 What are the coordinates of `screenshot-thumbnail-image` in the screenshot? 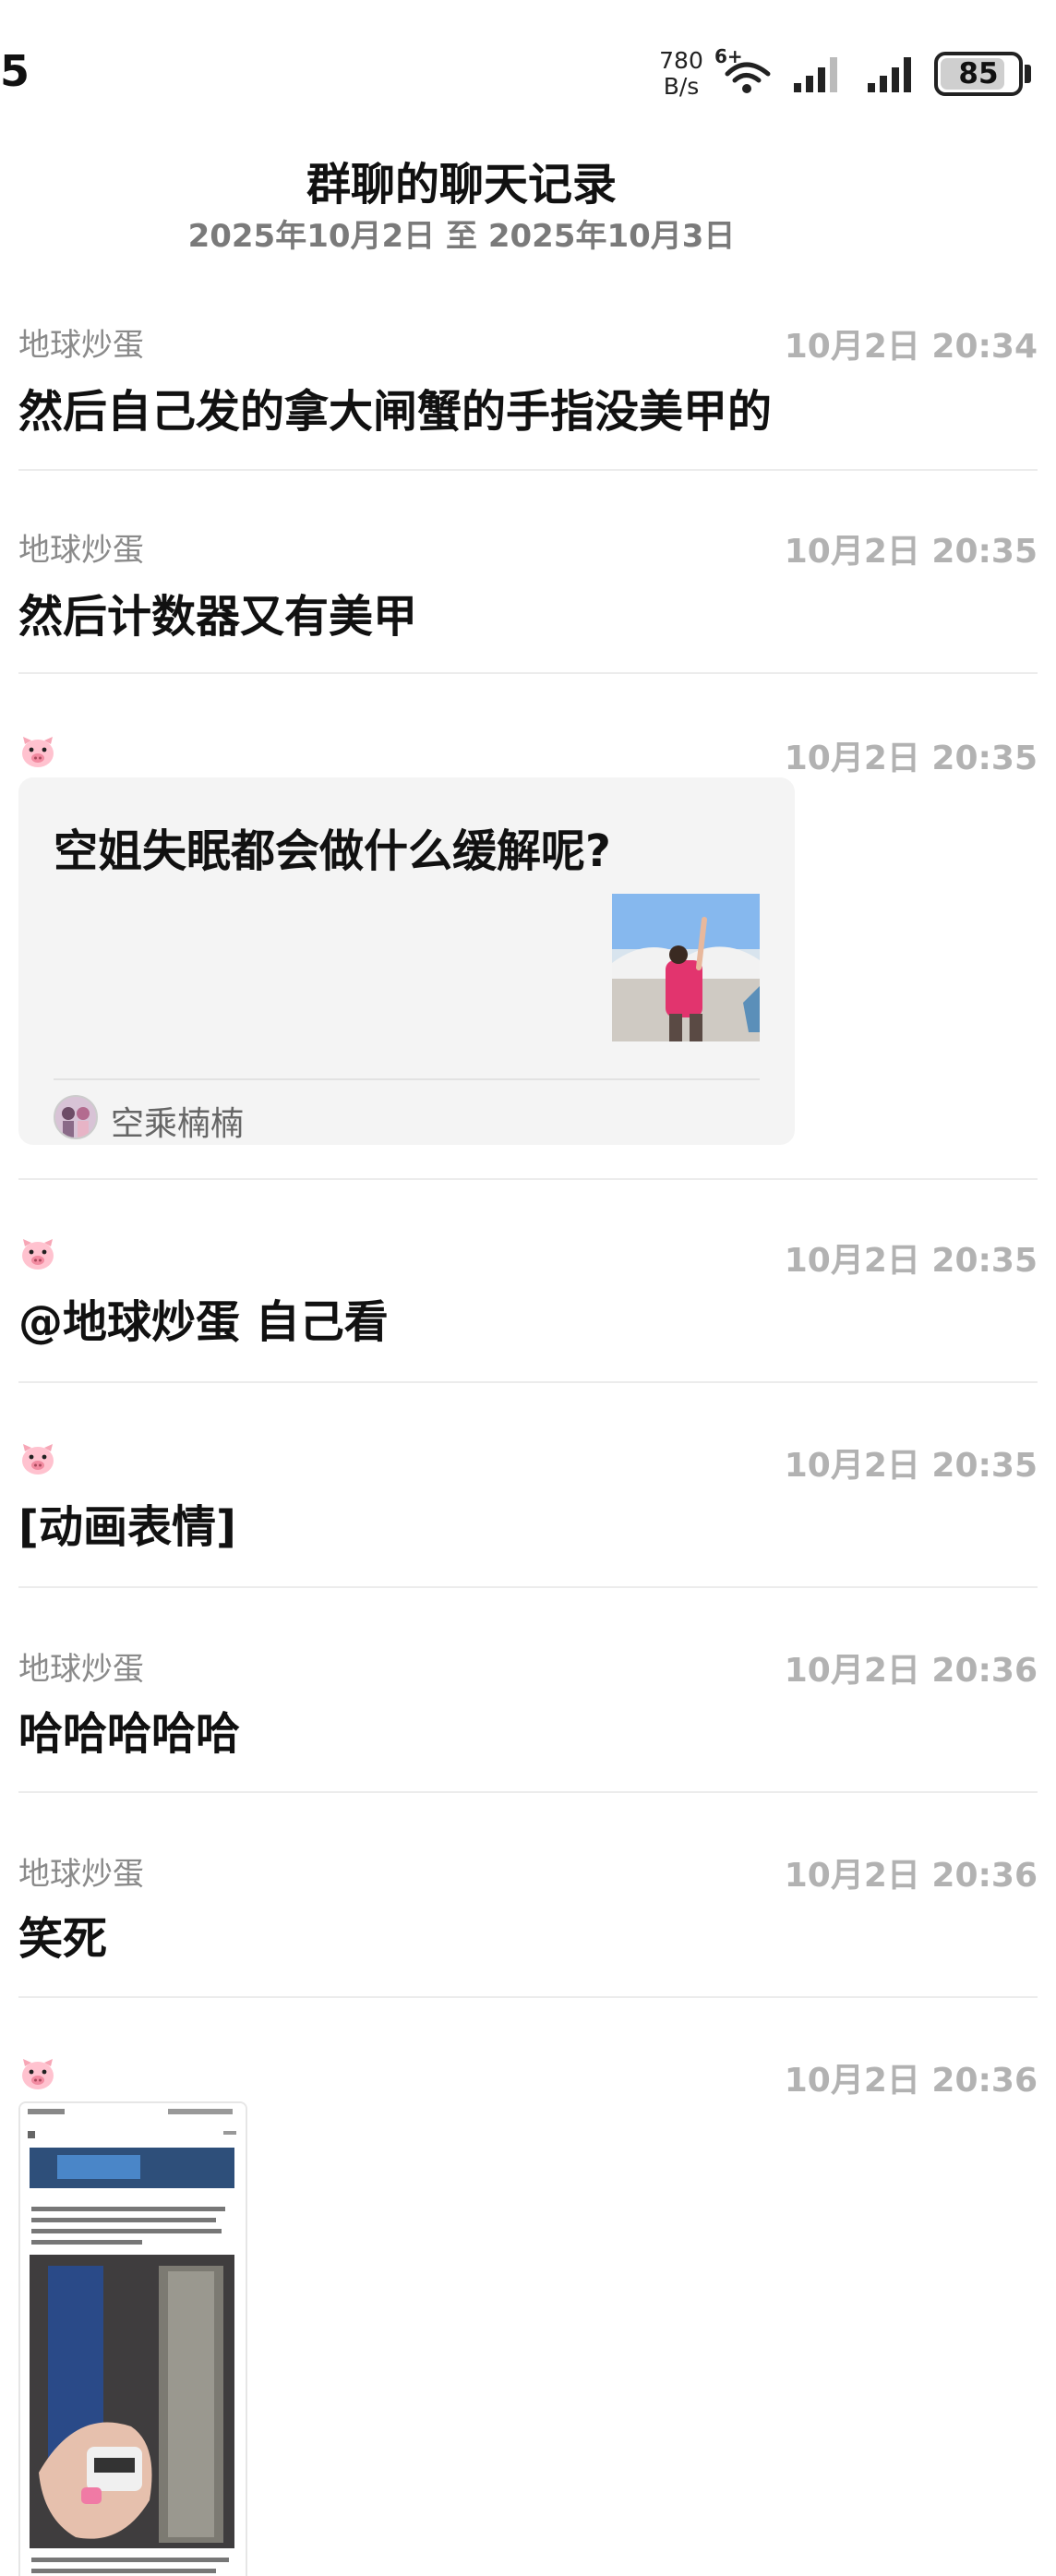 It's located at (133, 2339).